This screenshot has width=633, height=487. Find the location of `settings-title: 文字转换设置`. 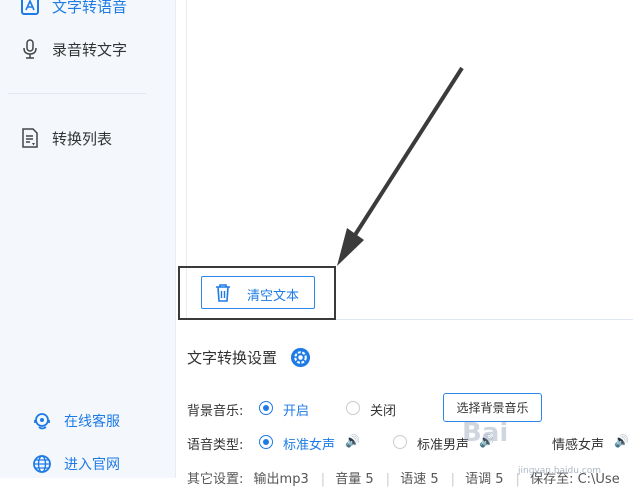

settings-title: 文字转换设置 is located at coordinates (232, 358).